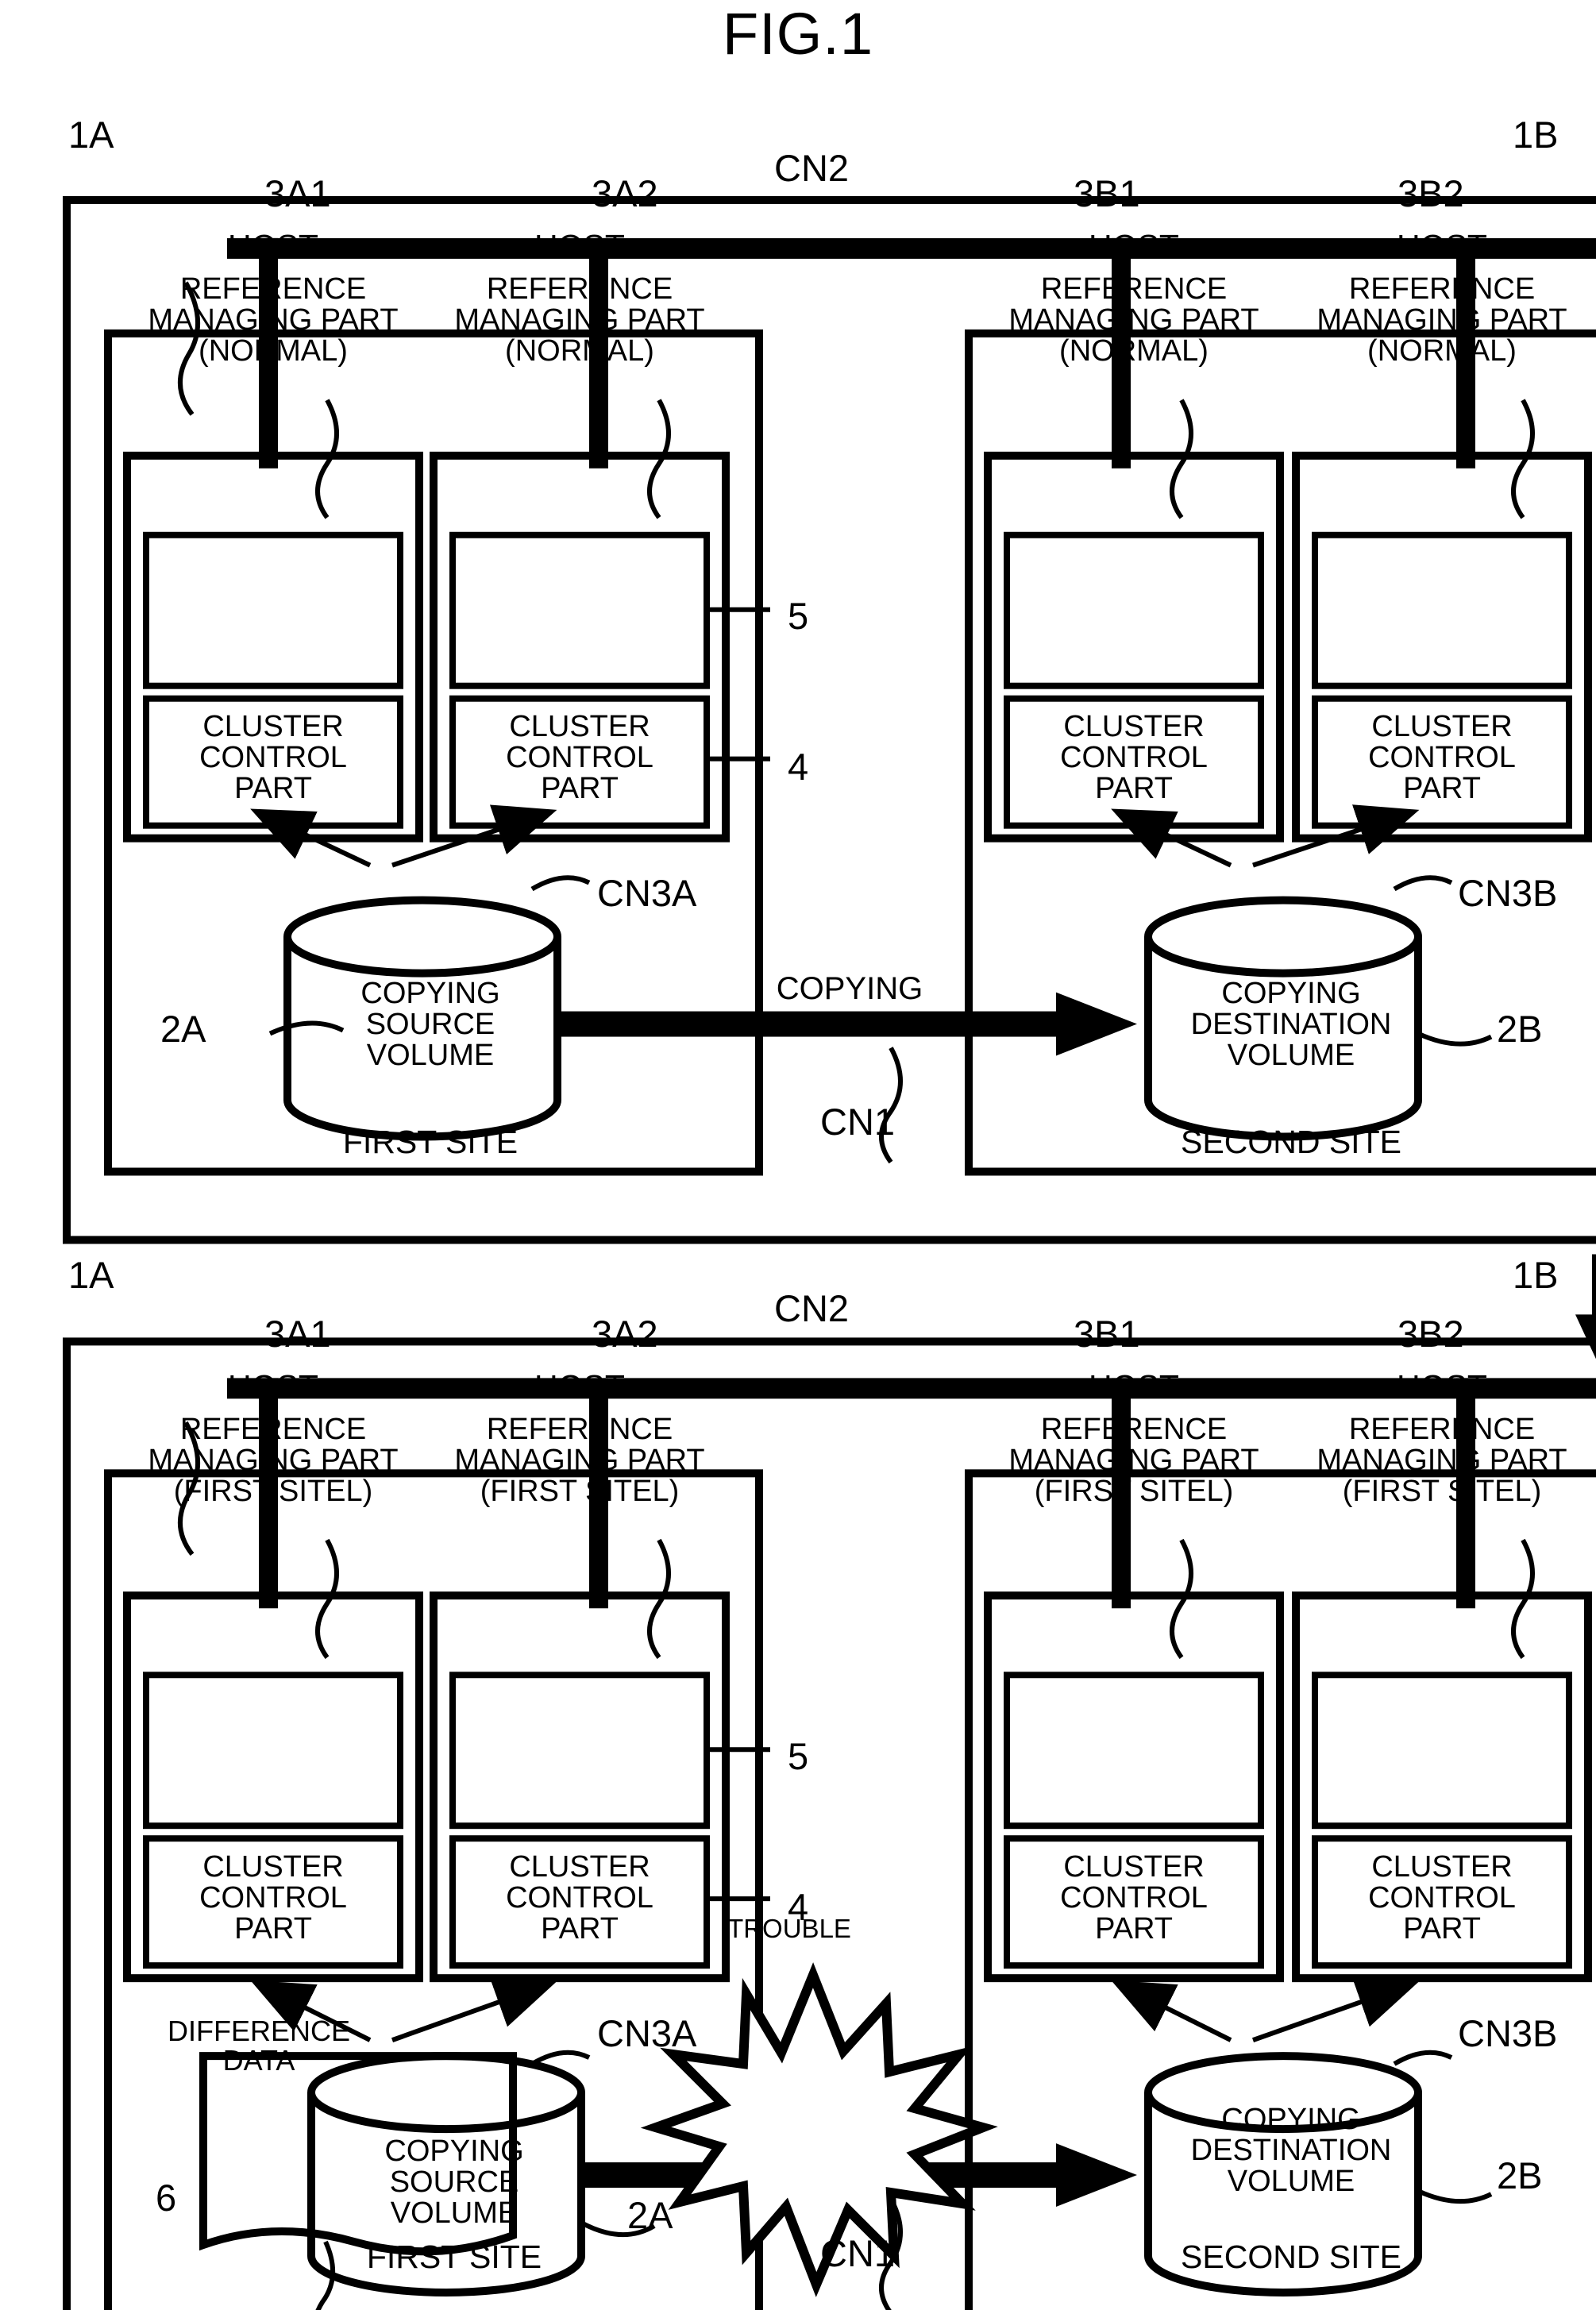 The width and height of the screenshot is (1596, 2310). Describe the element at coordinates (1430, 193) in the screenshot. I see `ref-3b2-panel1: 3B2` at that location.